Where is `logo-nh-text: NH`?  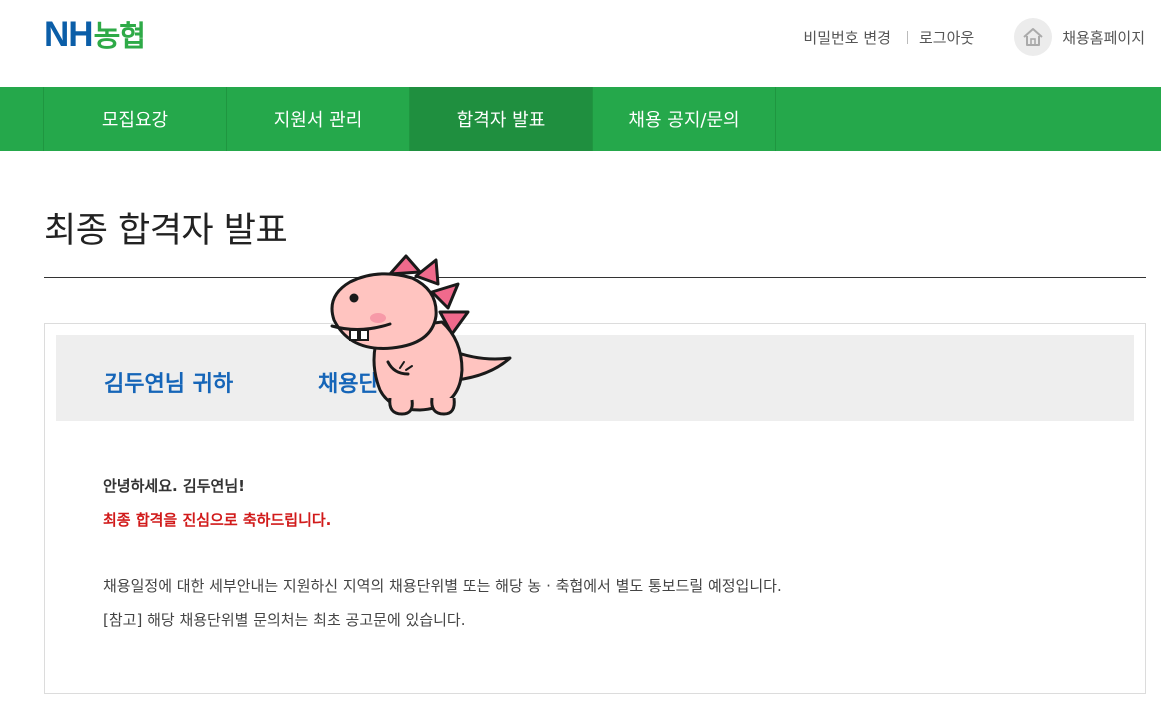
logo-nh-text: NH is located at coordinates (69, 34).